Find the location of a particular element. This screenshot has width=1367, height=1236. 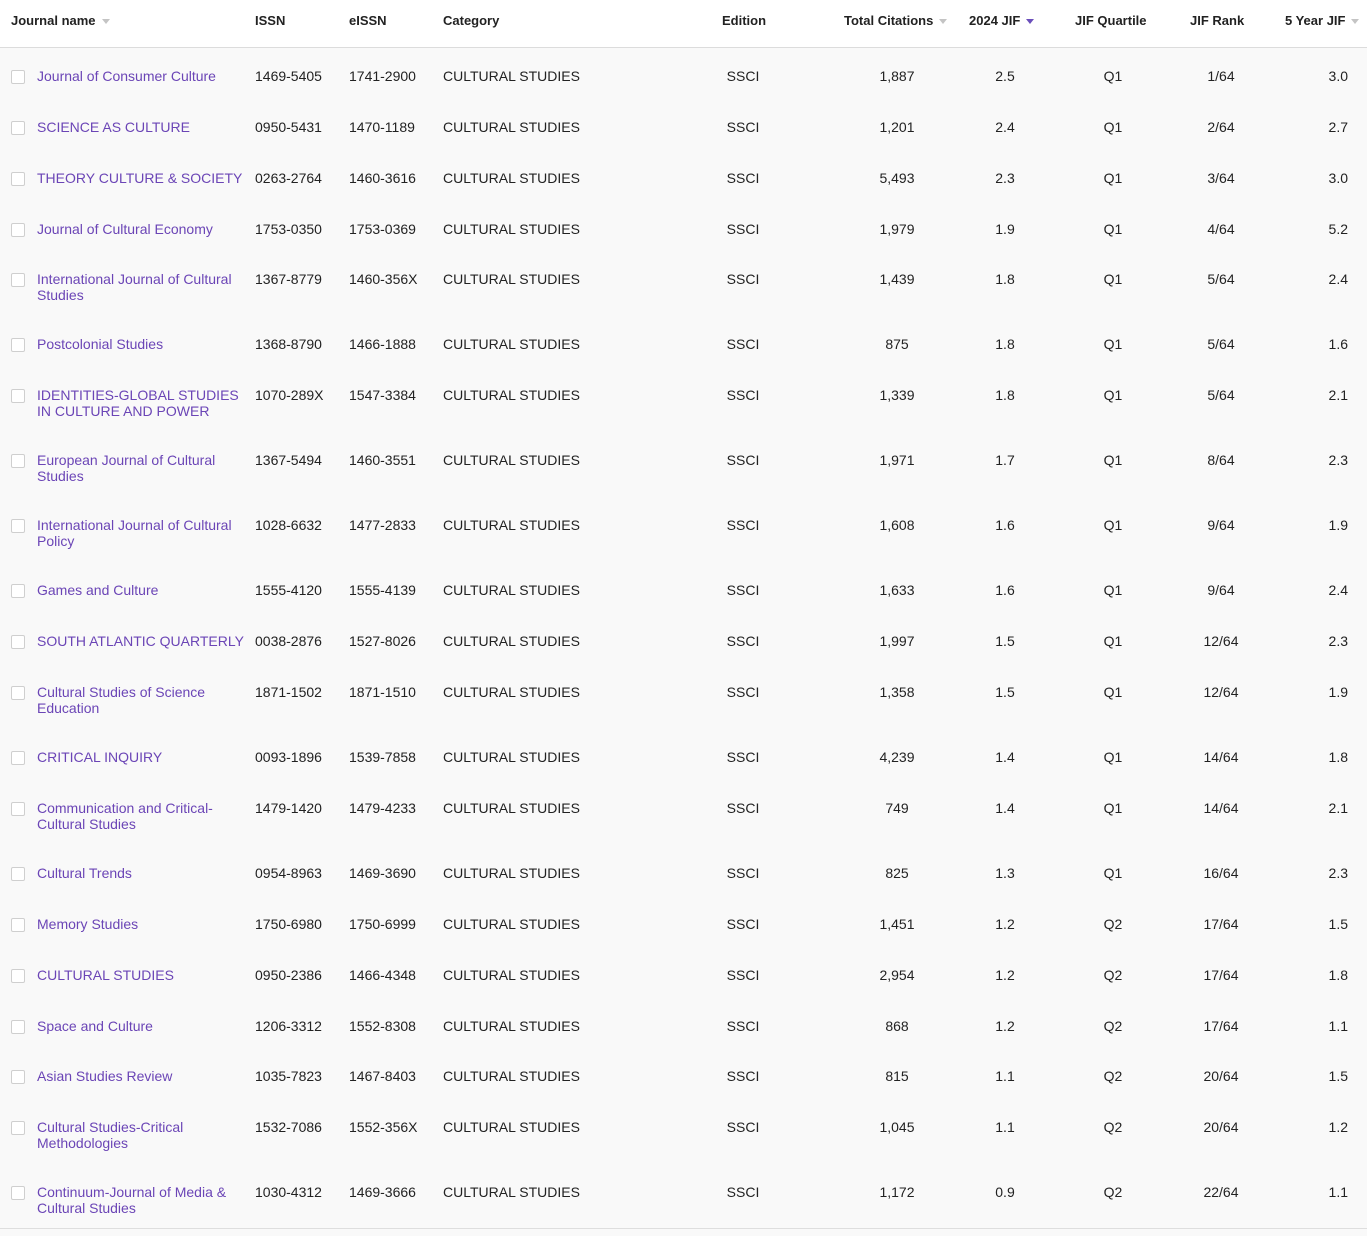

journal-name-link: Space and Culture is located at coordinates (143, 1026).